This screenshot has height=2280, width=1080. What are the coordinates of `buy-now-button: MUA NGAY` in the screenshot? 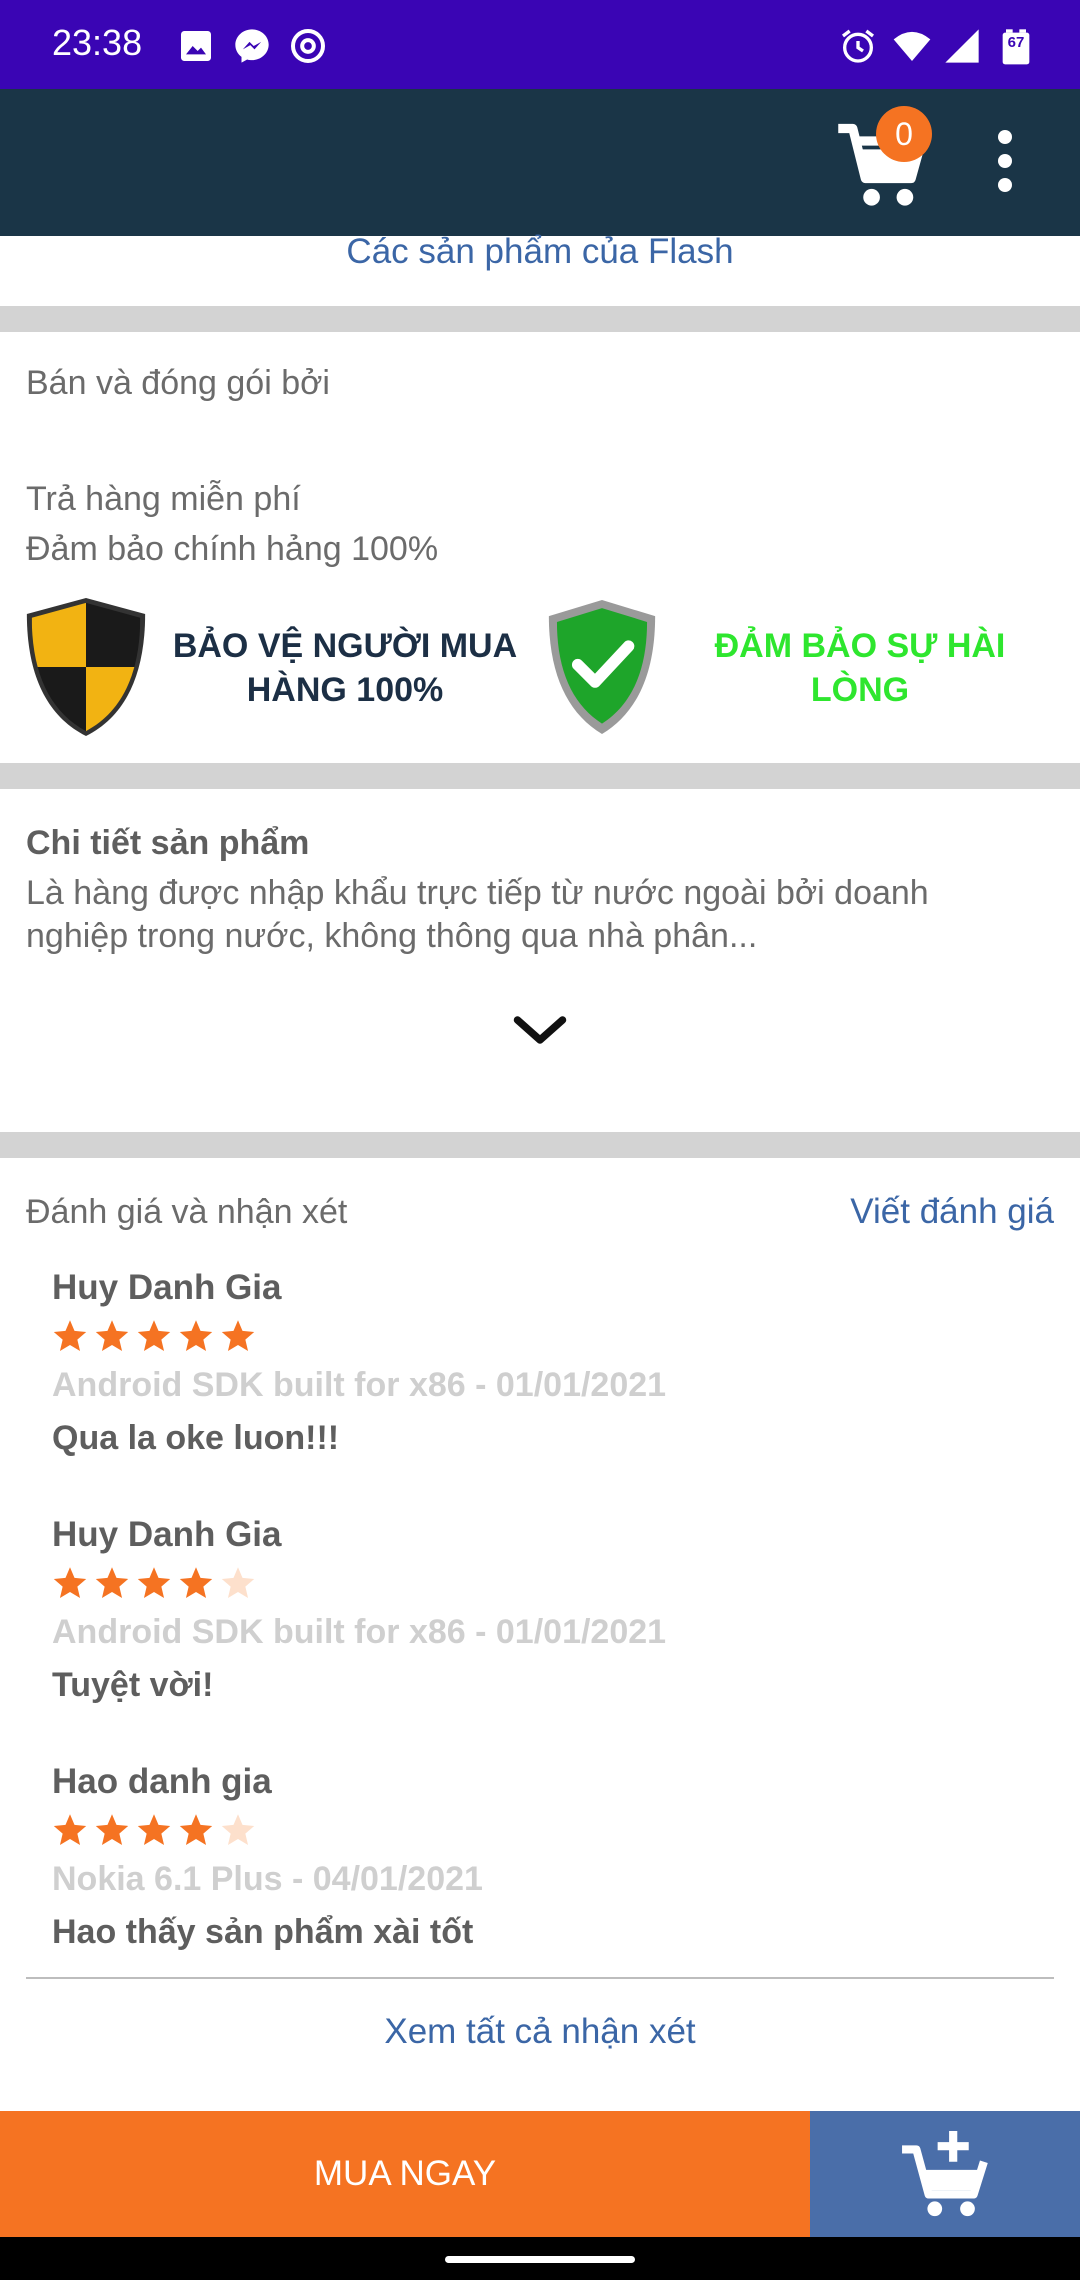 It's located at (405, 2174).